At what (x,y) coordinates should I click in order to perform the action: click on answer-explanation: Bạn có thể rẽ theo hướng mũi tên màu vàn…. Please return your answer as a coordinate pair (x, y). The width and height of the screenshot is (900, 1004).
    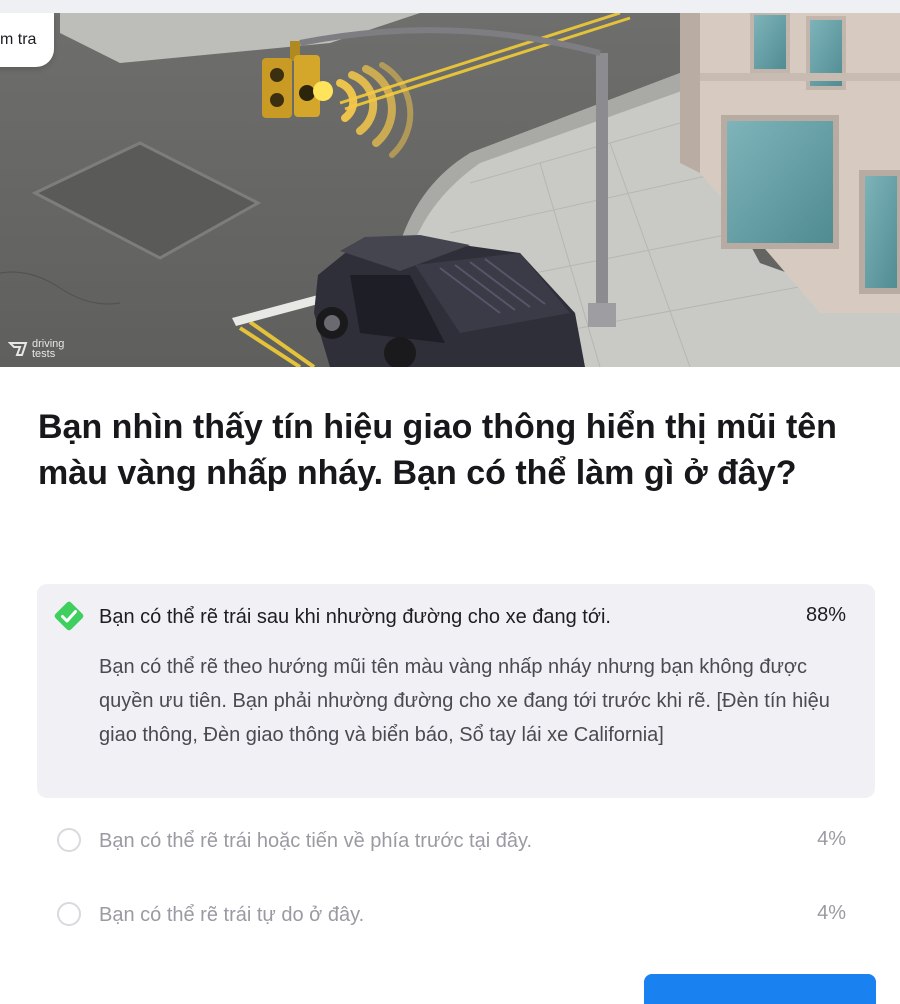
    Looking at the image, I should click on (464, 701).